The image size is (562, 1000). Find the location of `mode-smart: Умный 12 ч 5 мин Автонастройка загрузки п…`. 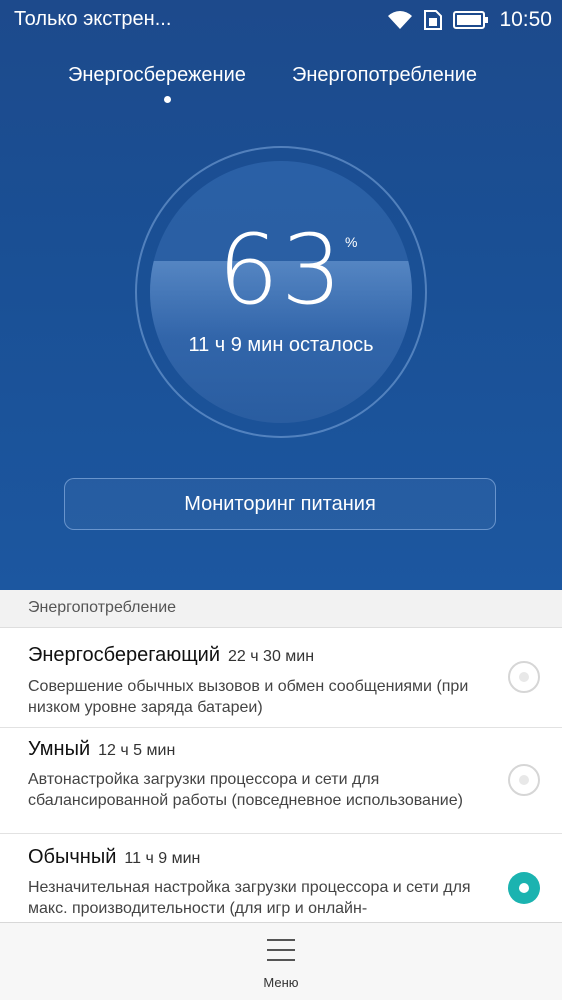

mode-smart: Умный 12 ч 5 мин Автонастройка загрузки п… is located at coordinates (281, 781).